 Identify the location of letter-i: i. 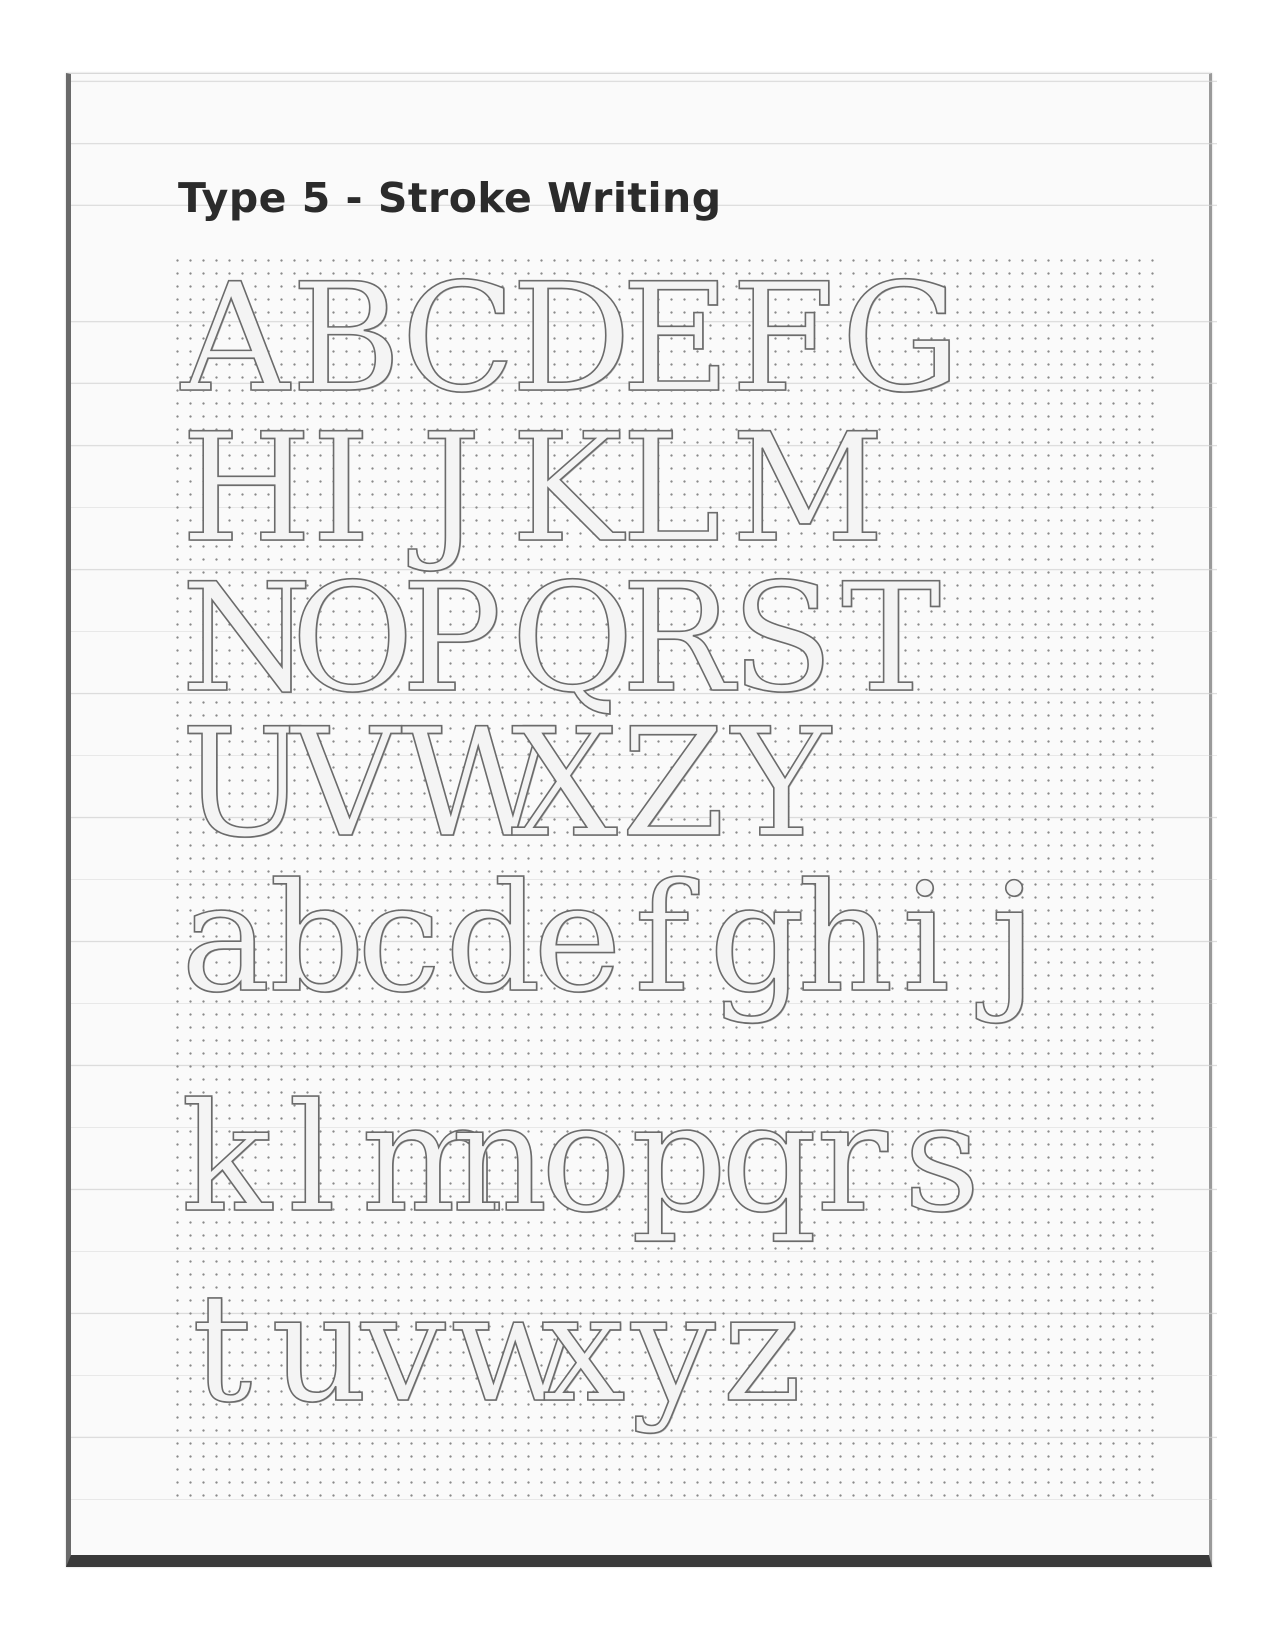
(926, 939).